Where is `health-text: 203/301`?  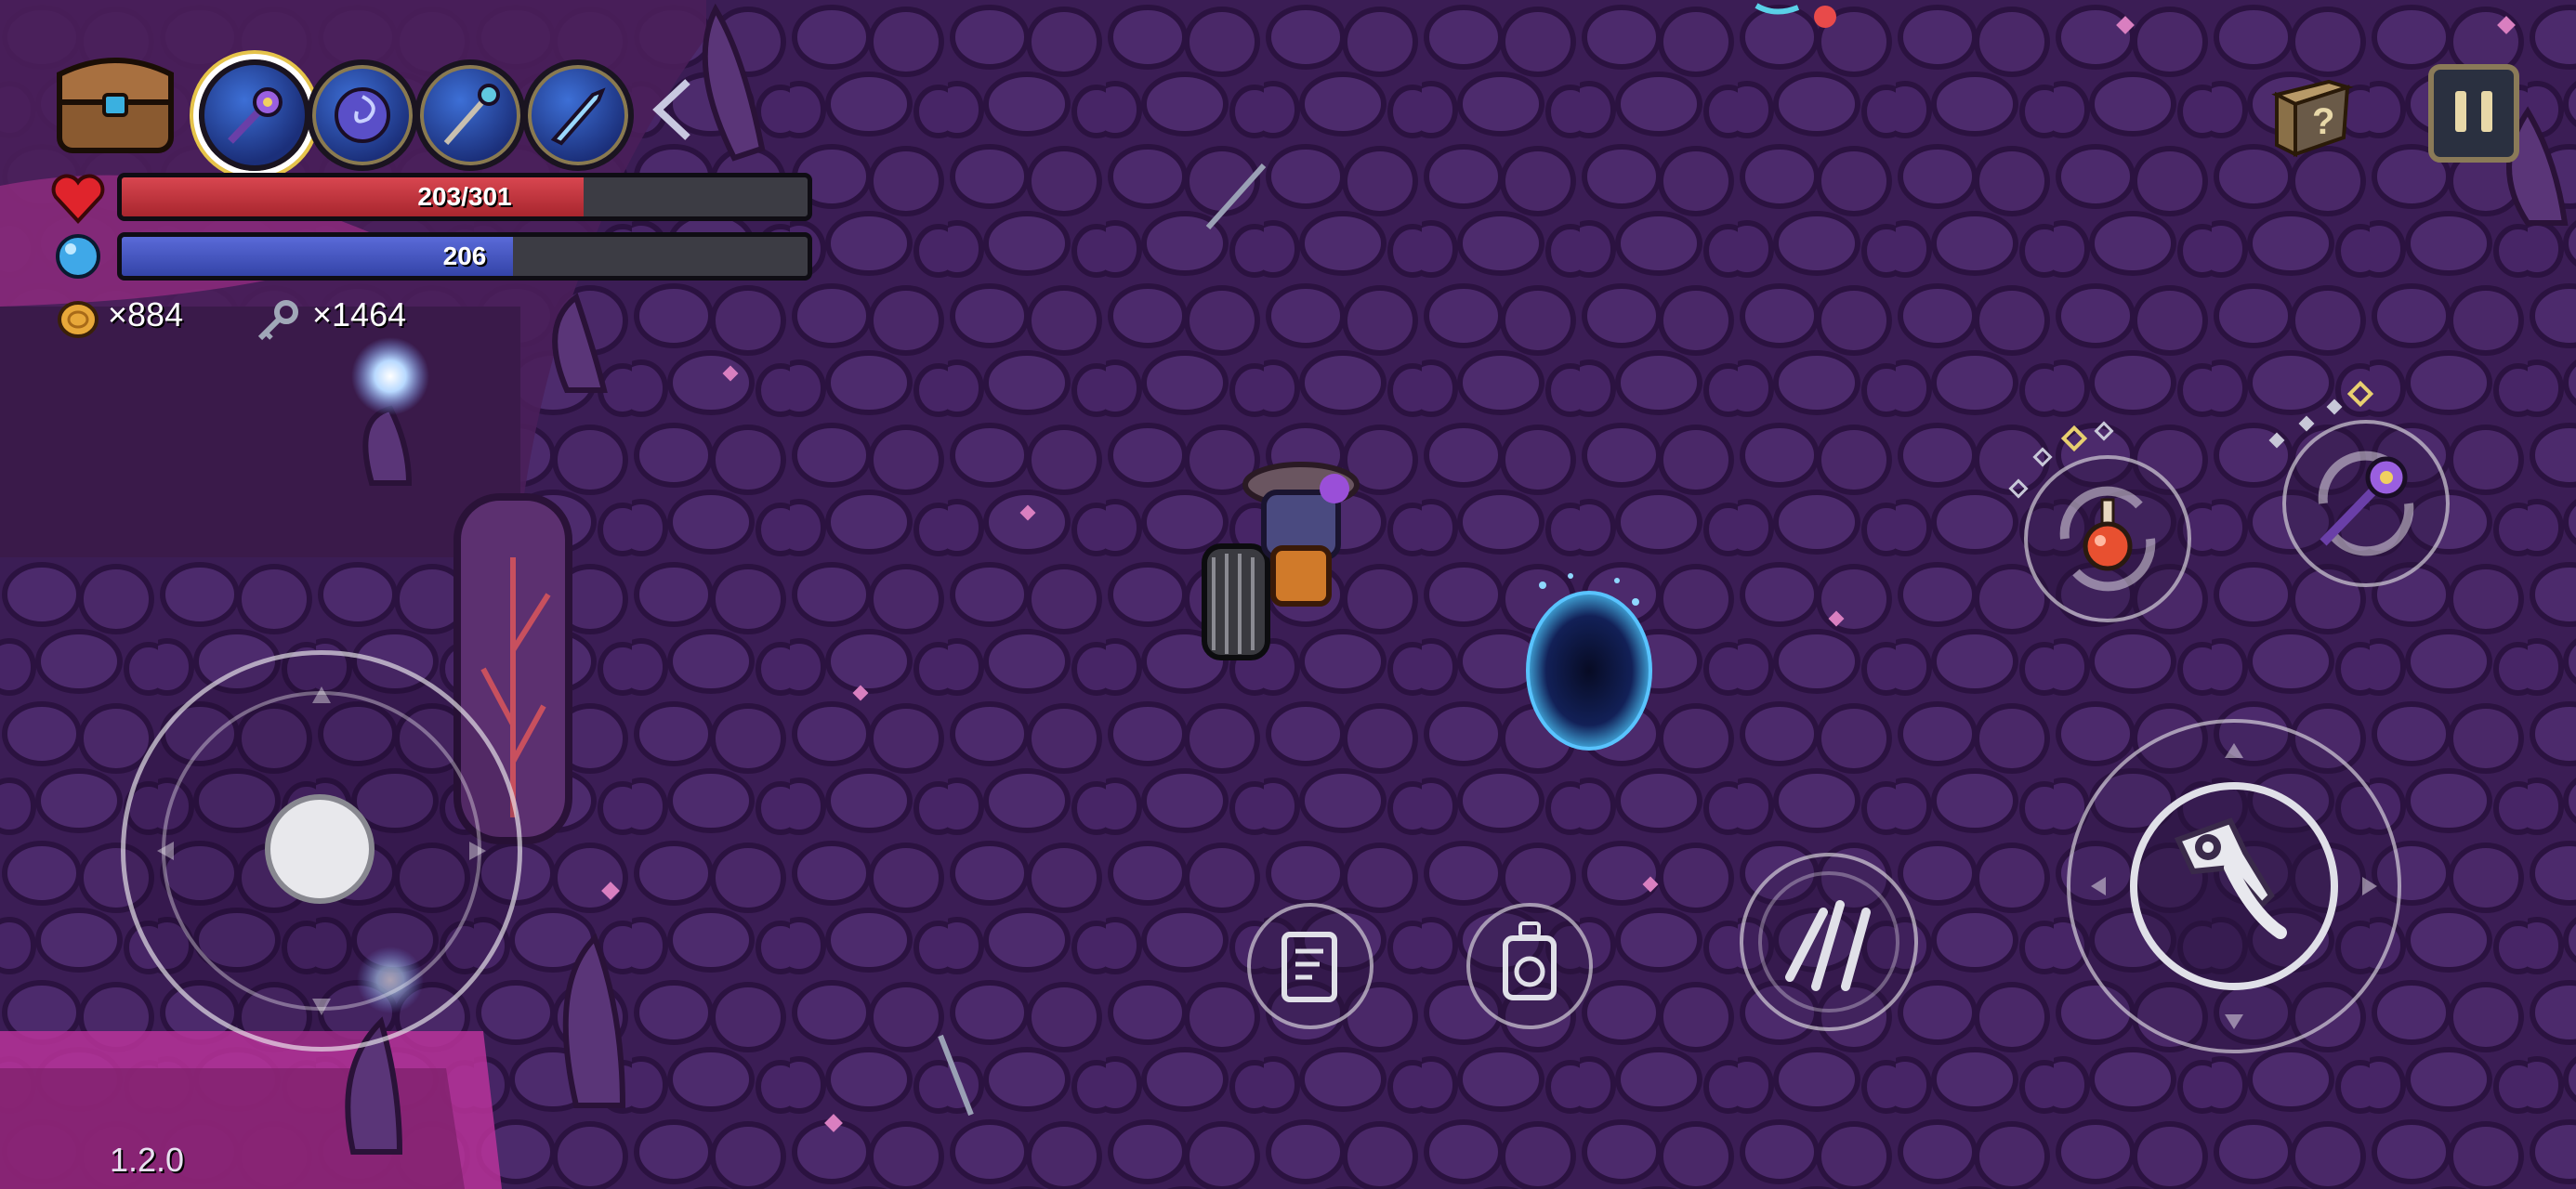
health-text: 203/301 is located at coordinates (464, 196).